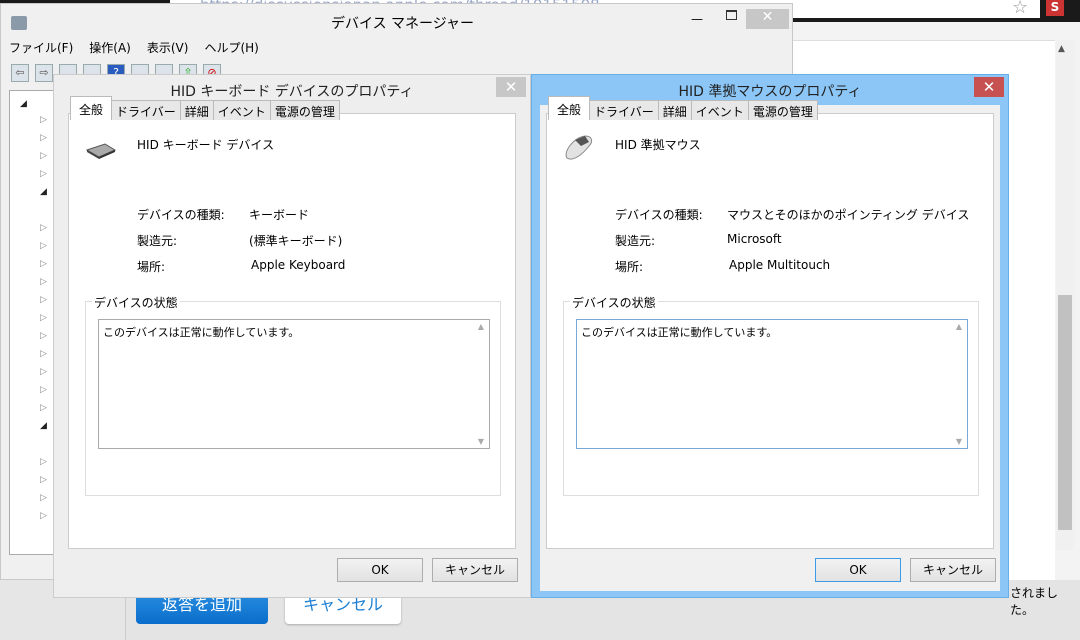 This screenshot has width=1080, height=640. What do you see at coordinates (658, 145) in the screenshot?
I see `device-name: HID 準拠マウス` at bounding box center [658, 145].